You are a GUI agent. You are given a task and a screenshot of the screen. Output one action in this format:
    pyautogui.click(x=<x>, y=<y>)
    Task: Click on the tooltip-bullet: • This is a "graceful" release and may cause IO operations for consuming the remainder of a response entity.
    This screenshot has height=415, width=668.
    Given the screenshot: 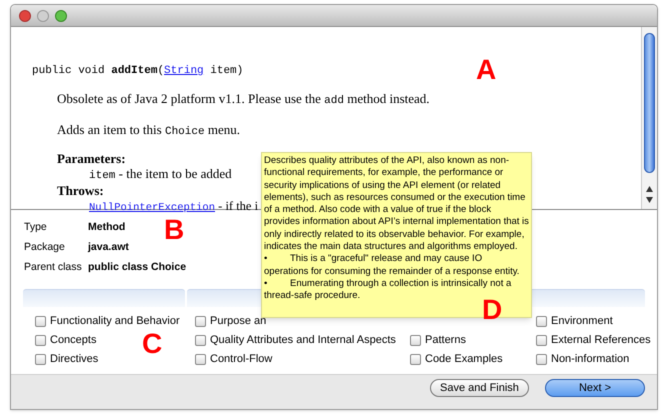 What is the action you would take?
    pyautogui.click(x=392, y=265)
    